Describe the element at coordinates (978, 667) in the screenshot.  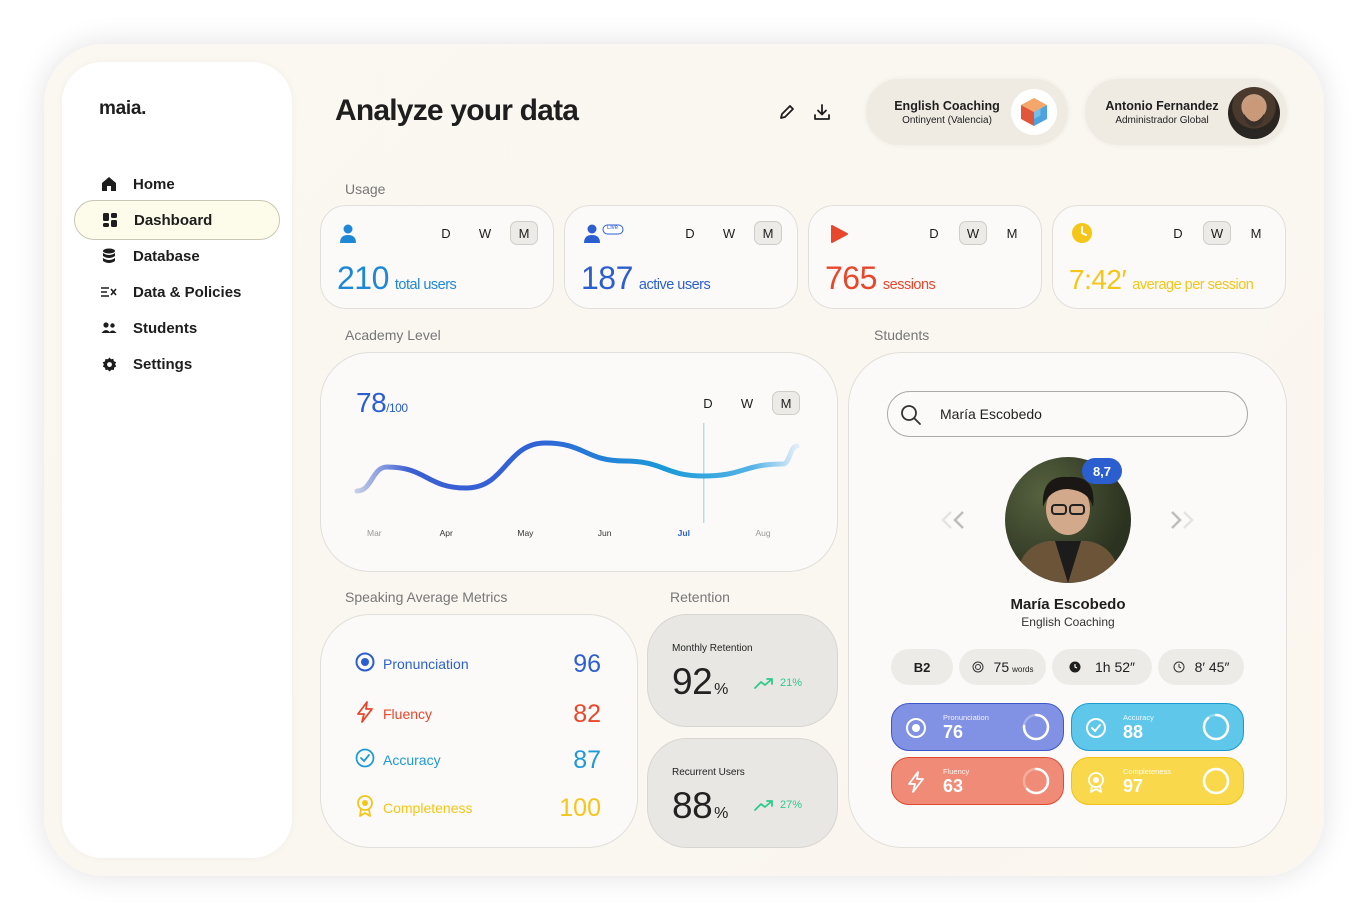
I see `target-small-icon` at that location.